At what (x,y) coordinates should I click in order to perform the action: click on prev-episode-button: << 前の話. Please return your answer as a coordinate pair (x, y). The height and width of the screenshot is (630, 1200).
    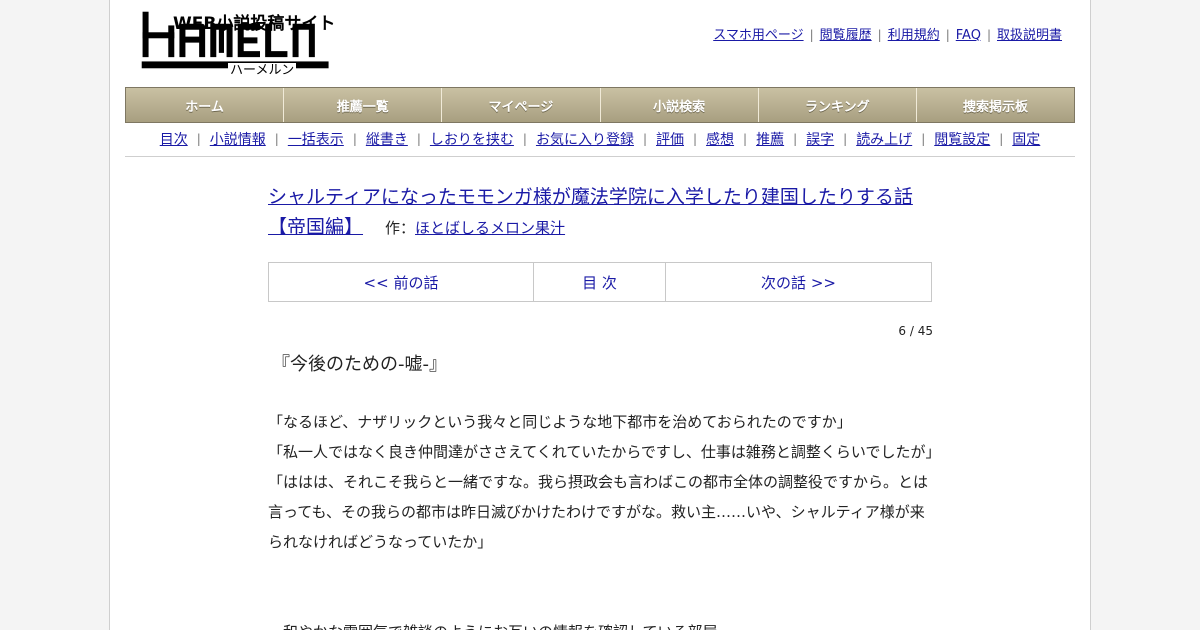
    Looking at the image, I should click on (401, 282).